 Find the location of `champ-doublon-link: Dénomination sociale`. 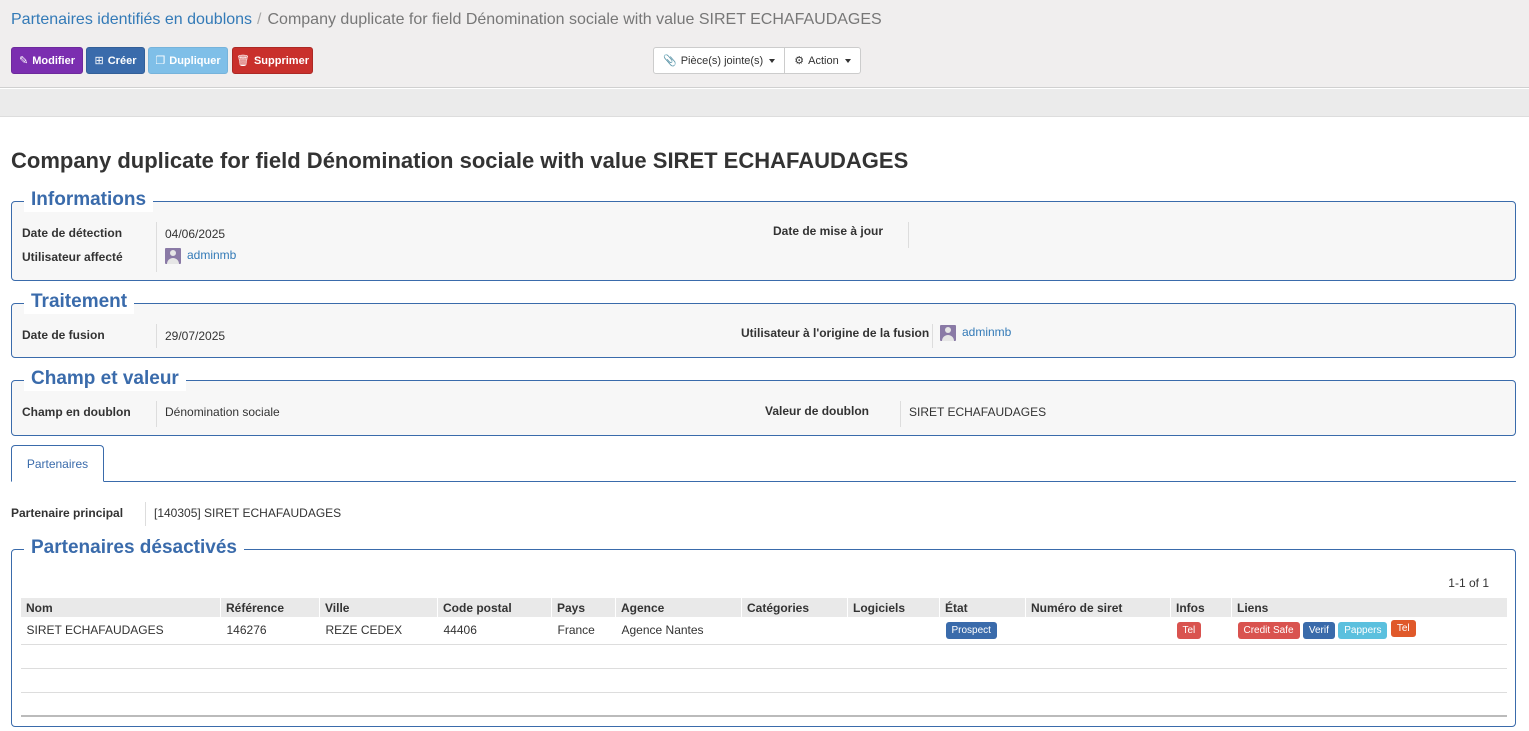

champ-doublon-link: Dénomination sociale is located at coordinates (222, 412).